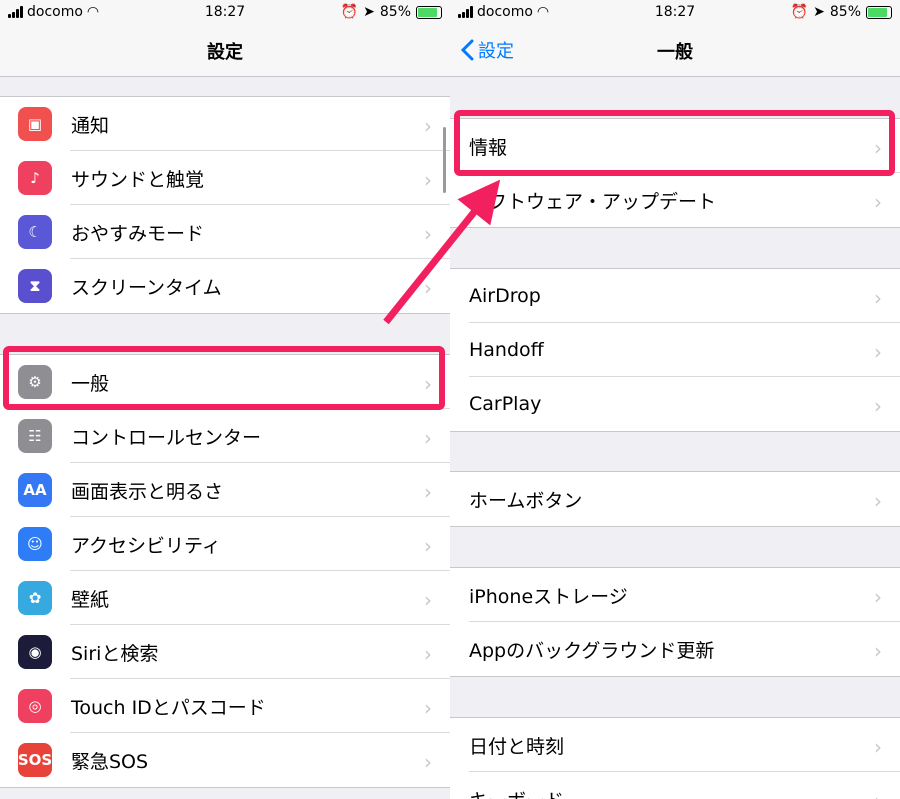 Image resolution: width=900 pixels, height=799 pixels. I want to click on settings-row: ☺ アクセシビリティ ›, so click(225, 544).